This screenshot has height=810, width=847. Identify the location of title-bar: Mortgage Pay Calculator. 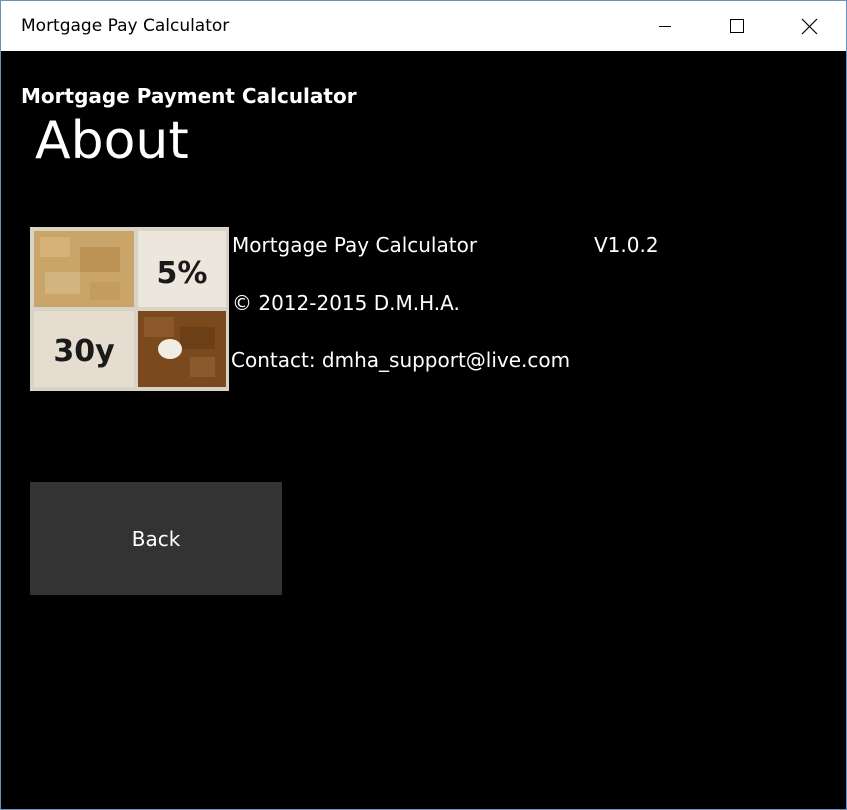
(423, 26).